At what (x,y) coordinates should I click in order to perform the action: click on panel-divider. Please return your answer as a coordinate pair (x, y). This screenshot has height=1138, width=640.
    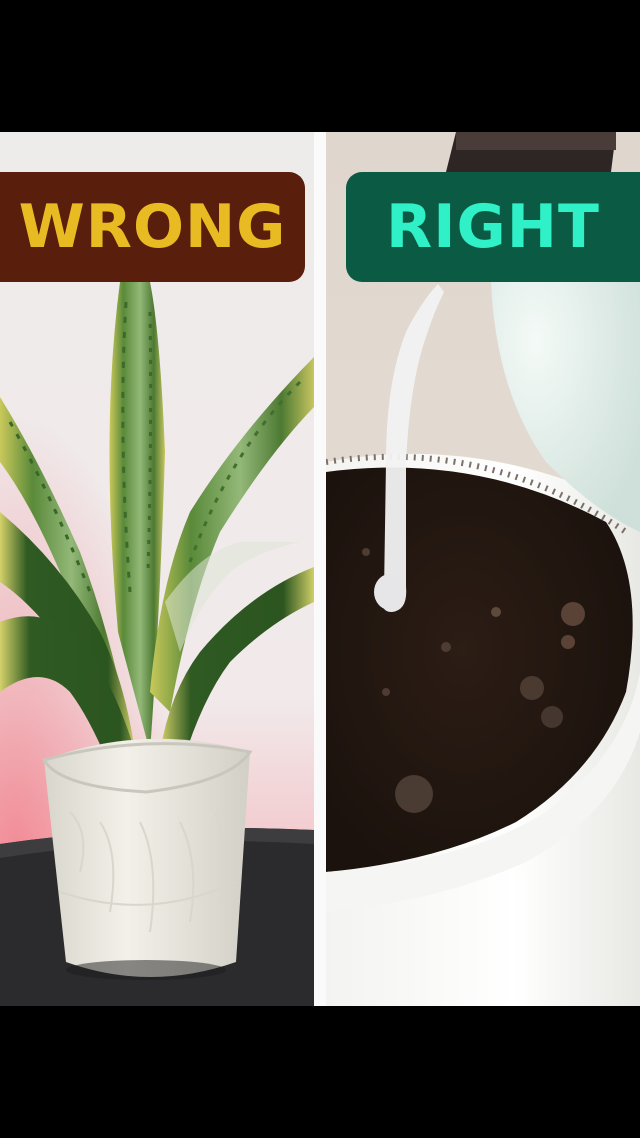
    Looking at the image, I should click on (320, 569).